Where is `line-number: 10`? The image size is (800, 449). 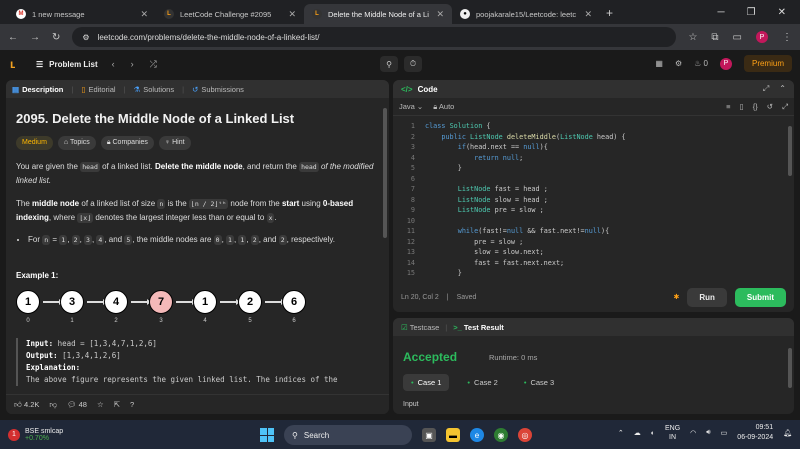 line-number: 10 is located at coordinates (410, 220).